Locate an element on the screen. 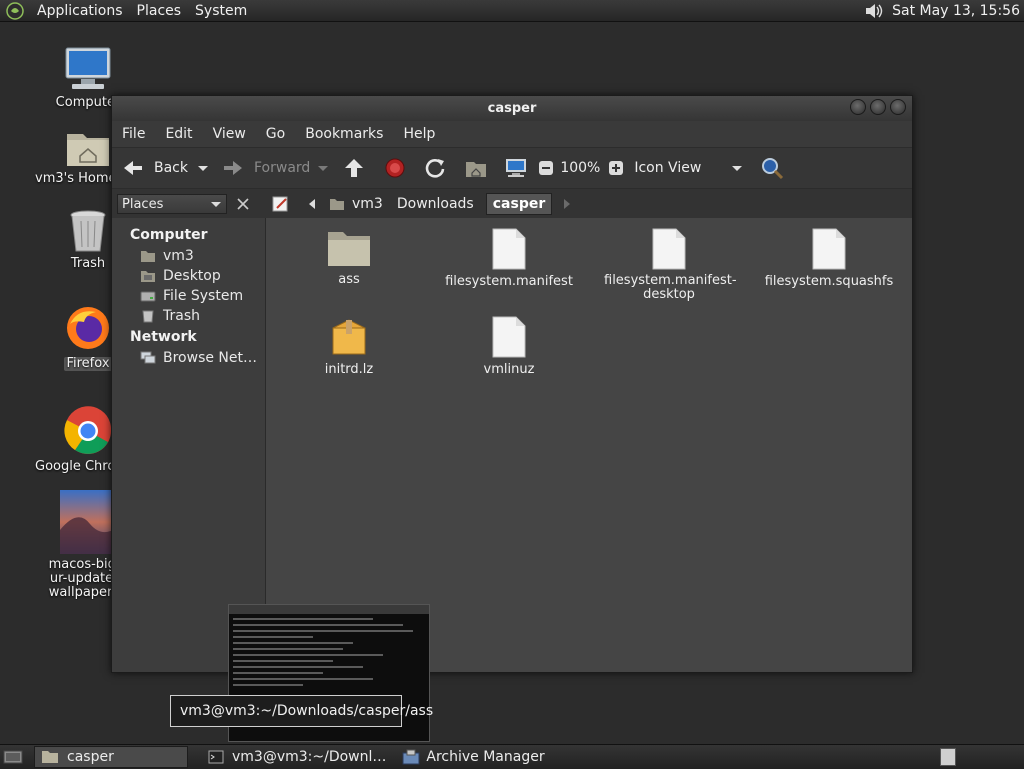  show-desktop-icon is located at coordinates (13, 757).